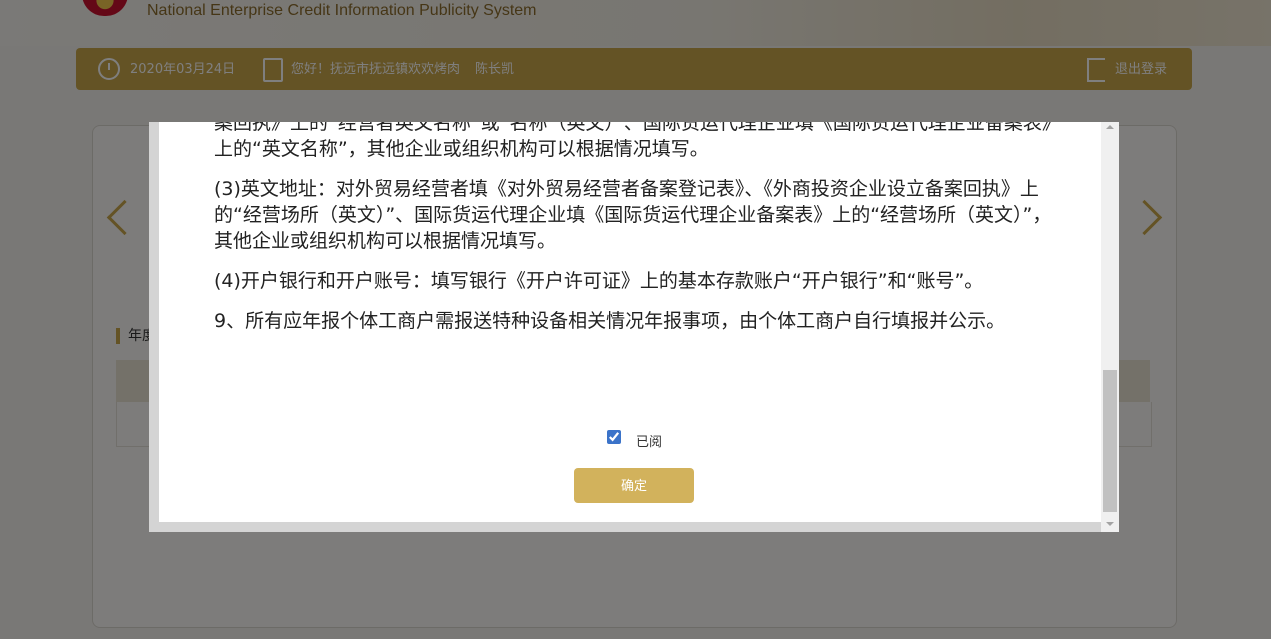 This screenshot has height=639, width=1271. Describe the element at coordinates (634, 485) in the screenshot. I see `confirm-button: 确定` at that location.